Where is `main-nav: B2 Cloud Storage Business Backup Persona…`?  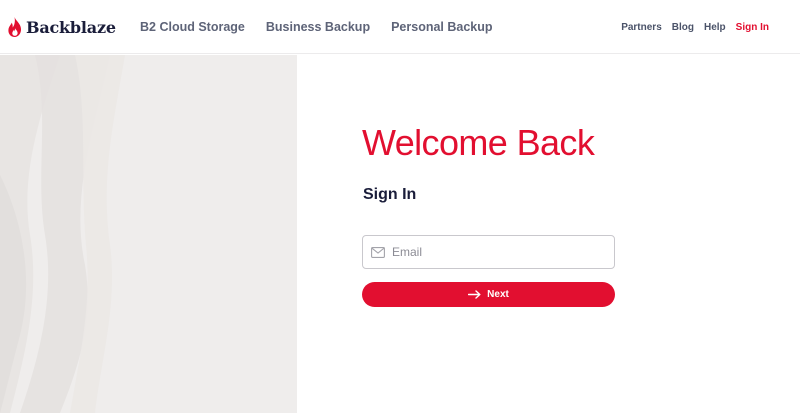 main-nav: B2 Cloud Storage Business Backup Persona… is located at coordinates (316, 27).